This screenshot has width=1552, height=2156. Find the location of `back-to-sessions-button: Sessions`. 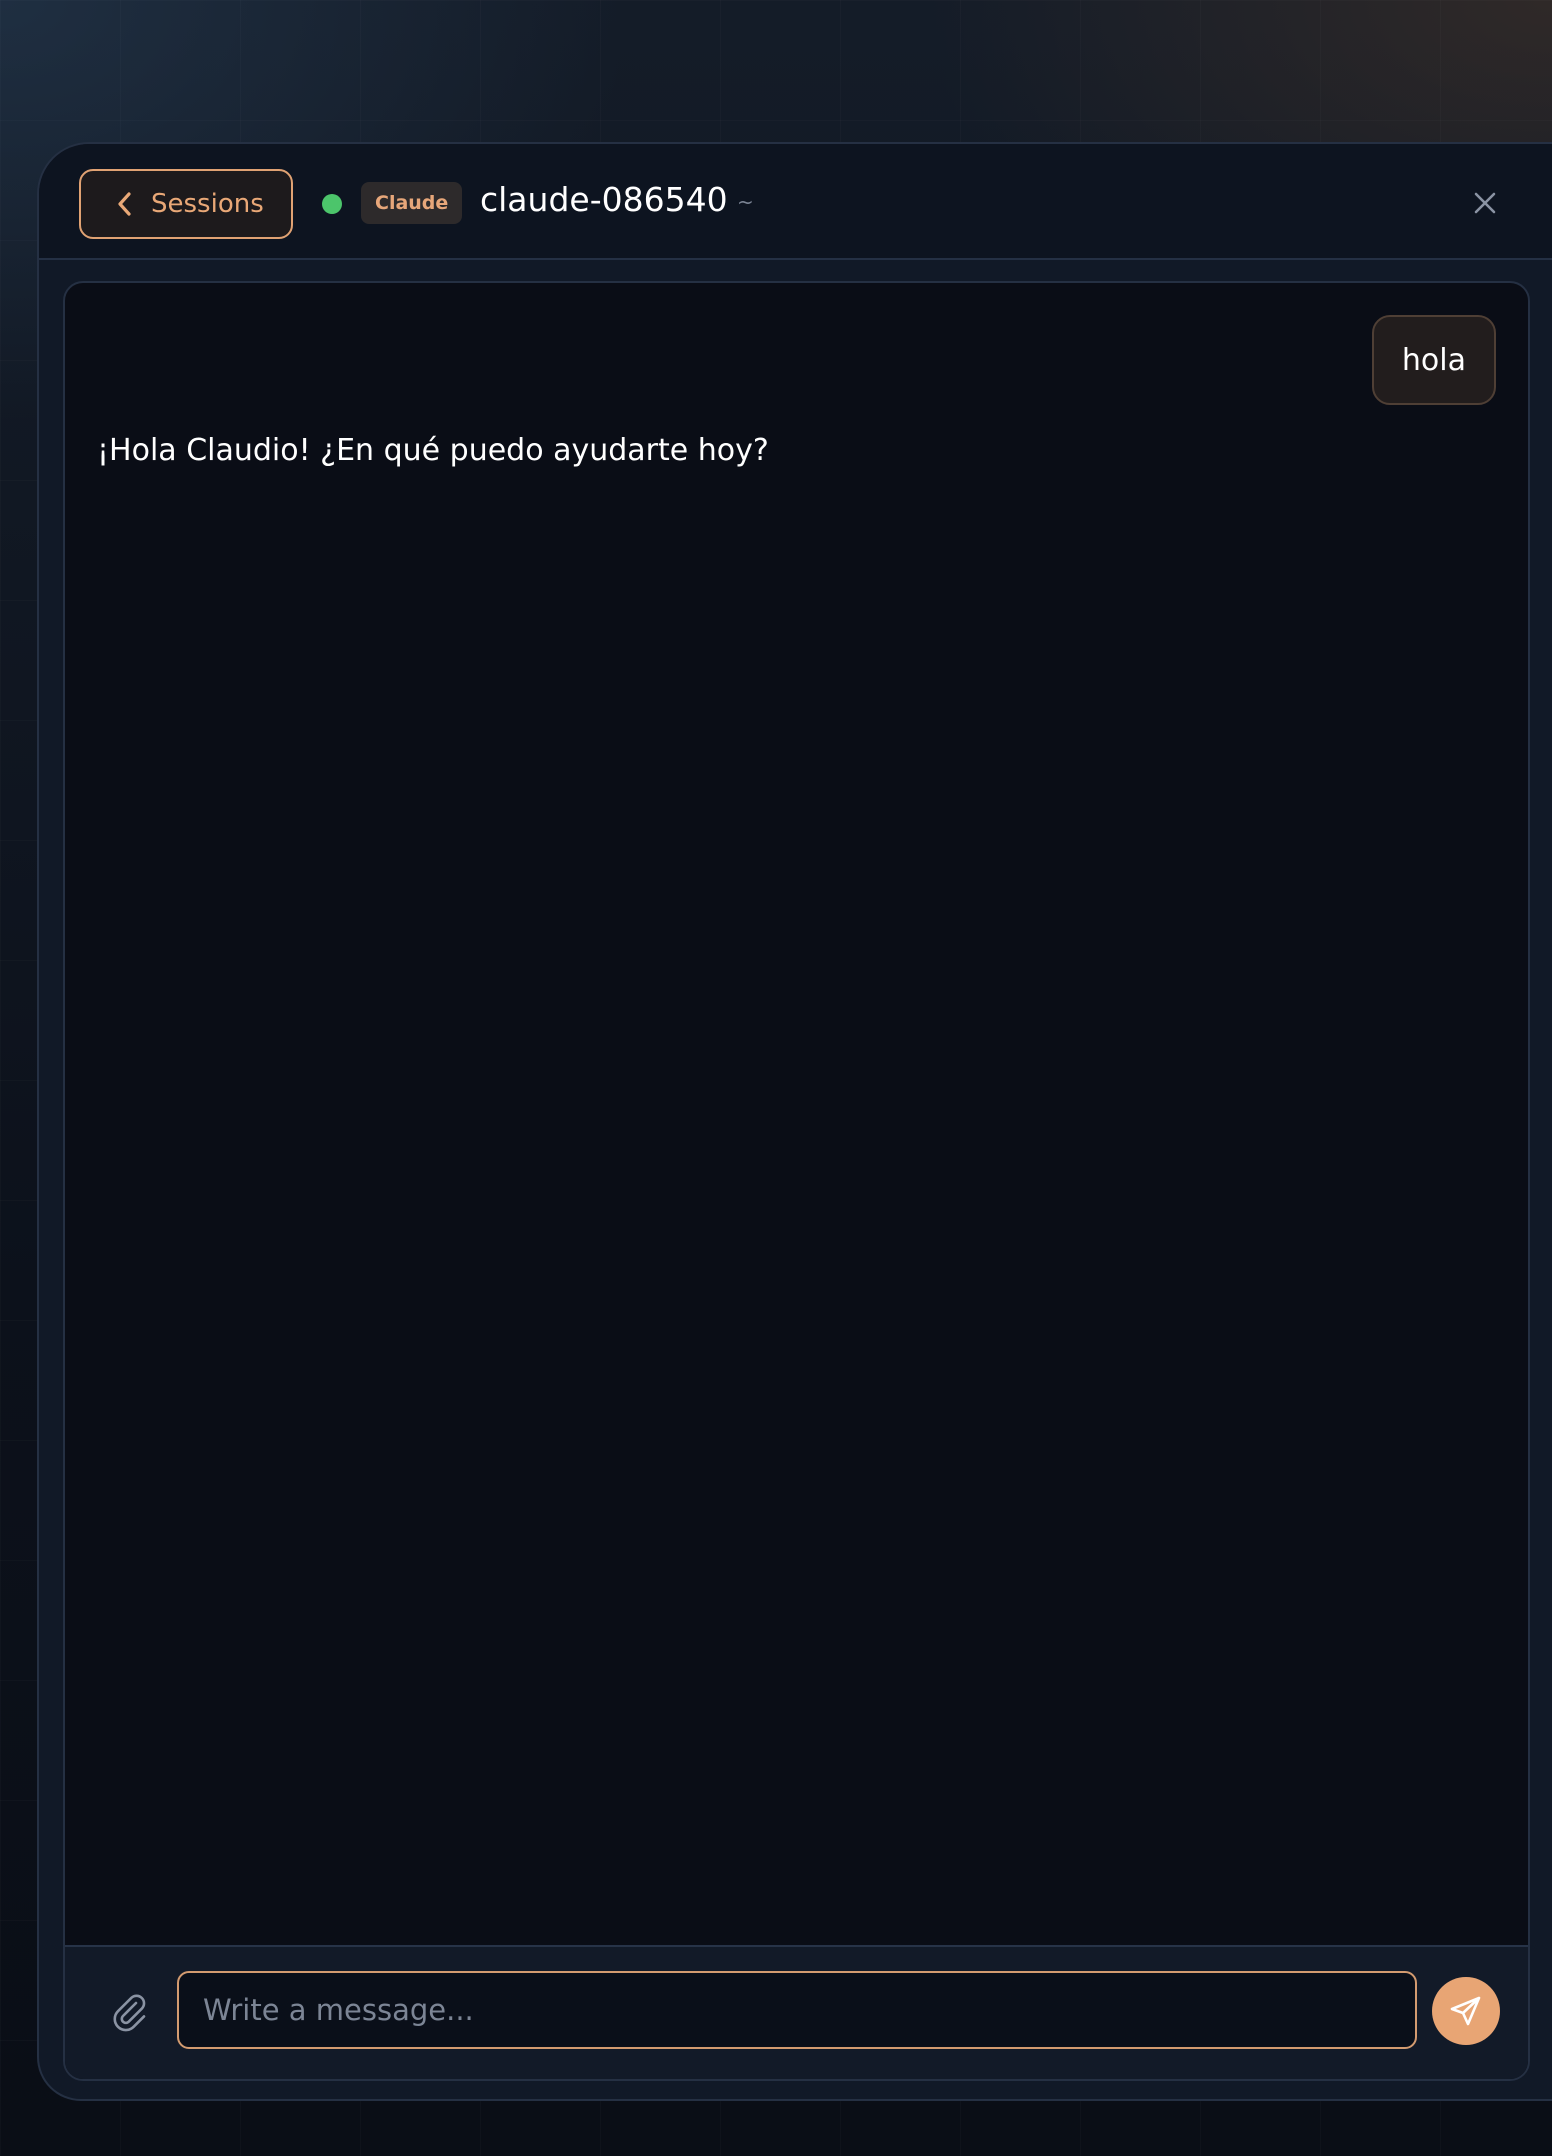

back-to-sessions-button: Sessions is located at coordinates (186, 204).